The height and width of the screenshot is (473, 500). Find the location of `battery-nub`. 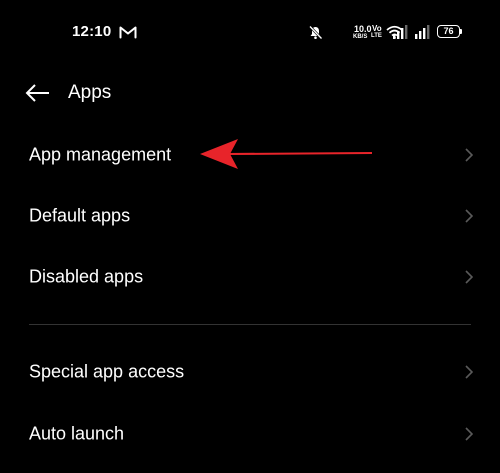

battery-nub is located at coordinates (461, 31).